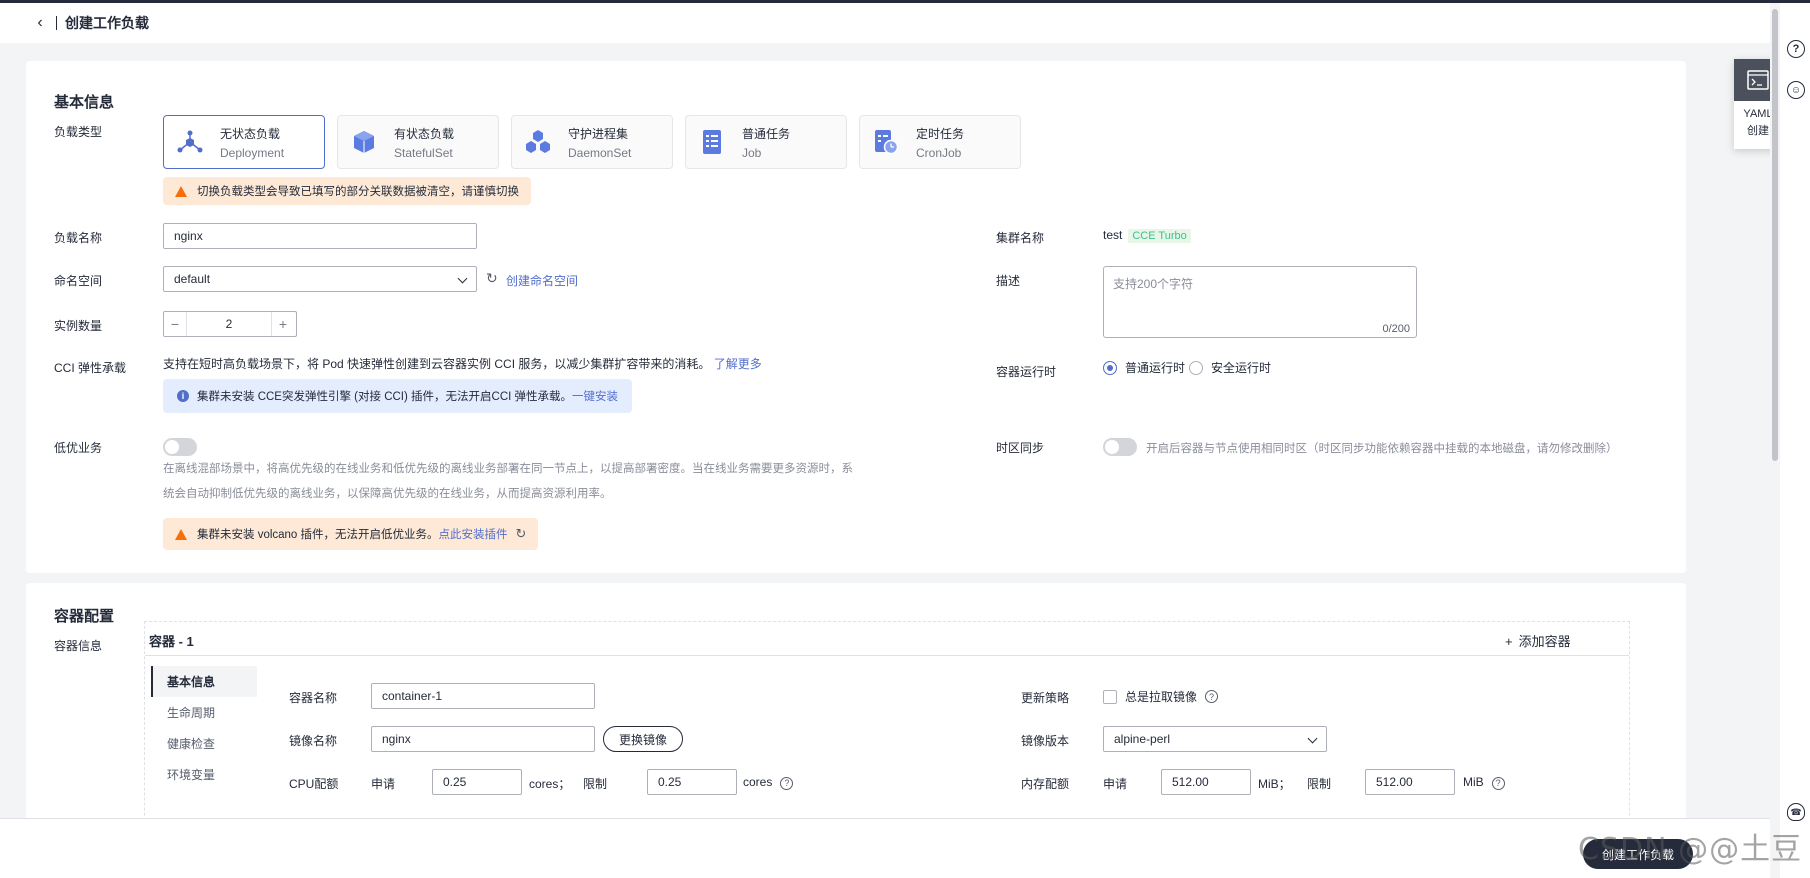  What do you see at coordinates (244, 142) in the screenshot?
I see `type-card-deployment: 无状态负载 Deployment` at bounding box center [244, 142].